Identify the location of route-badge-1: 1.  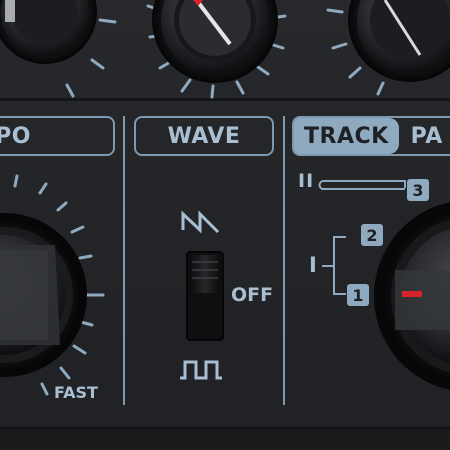
(358, 295).